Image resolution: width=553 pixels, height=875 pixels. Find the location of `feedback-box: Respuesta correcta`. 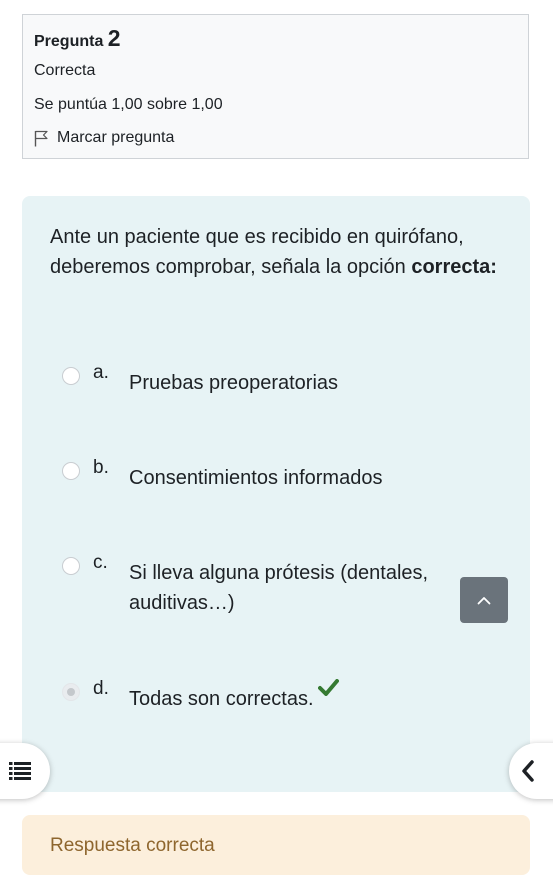

feedback-box: Respuesta correcta is located at coordinates (276, 845).